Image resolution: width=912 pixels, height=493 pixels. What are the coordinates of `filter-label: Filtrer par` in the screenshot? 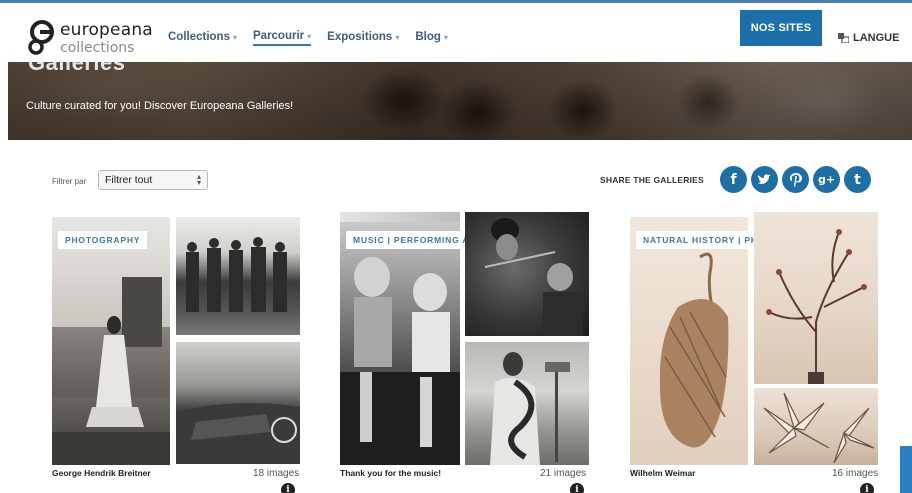 It's located at (69, 181).